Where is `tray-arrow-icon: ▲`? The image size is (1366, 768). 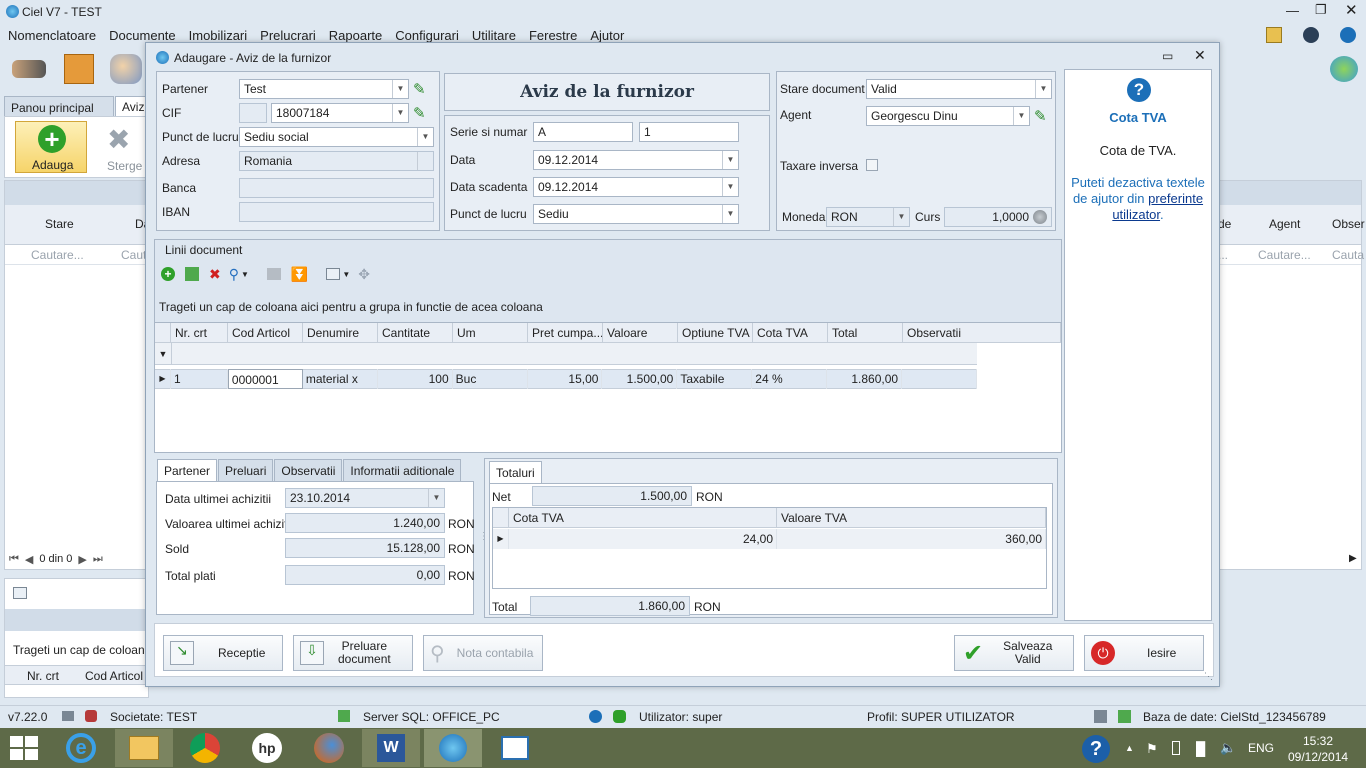 tray-arrow-icon: ▲ is located at coordinates (1129, 748).